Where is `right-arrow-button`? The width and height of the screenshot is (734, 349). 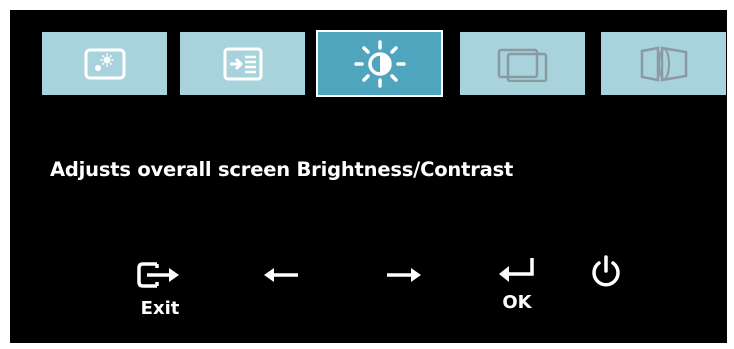 right-arrow-button is located at coordinates (403, 275).